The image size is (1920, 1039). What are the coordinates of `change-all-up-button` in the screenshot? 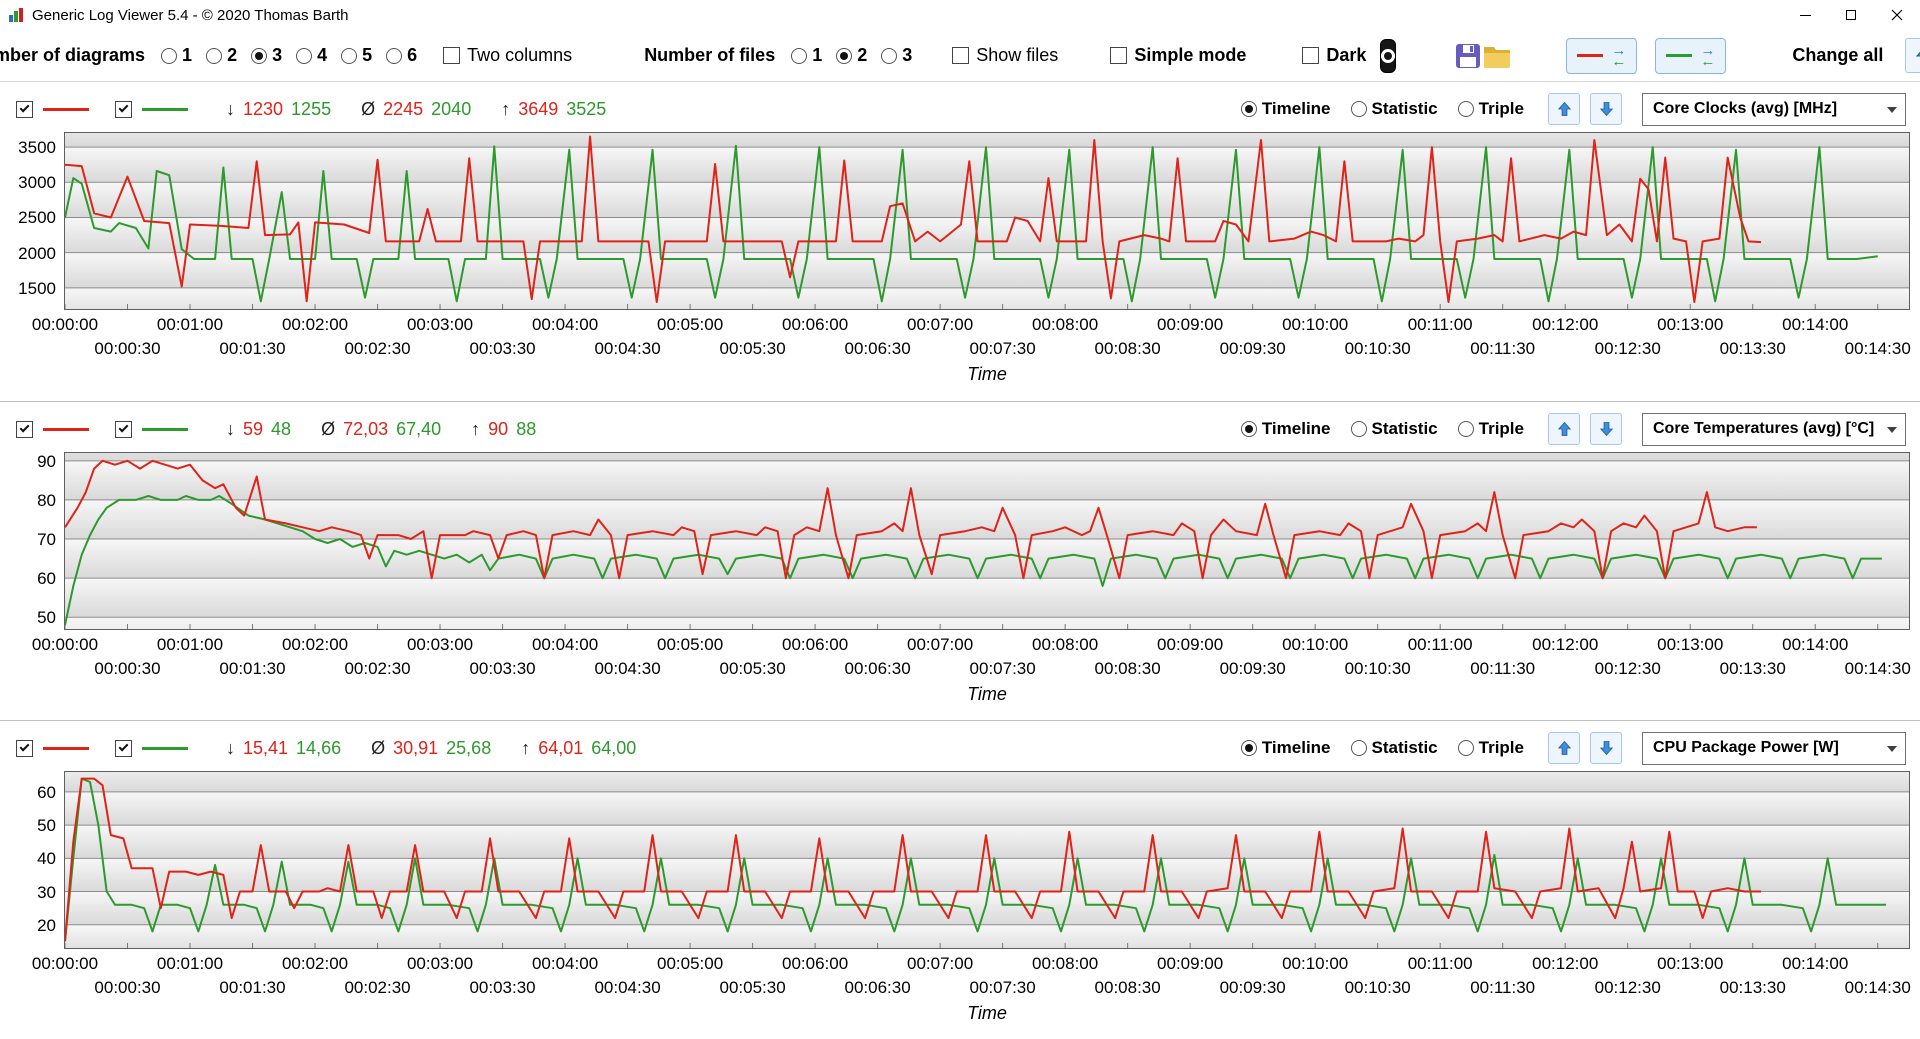 It's located at (1912, 55).